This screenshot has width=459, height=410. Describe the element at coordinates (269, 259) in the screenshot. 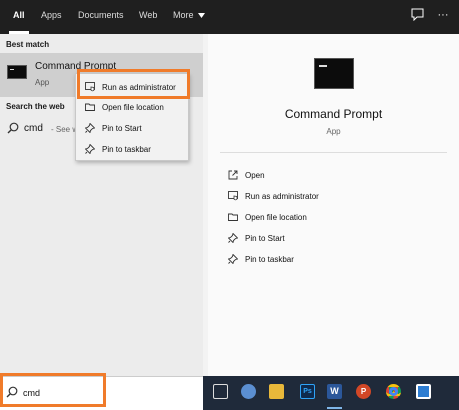

I see `action-label: Pin to taskbar` at that location.